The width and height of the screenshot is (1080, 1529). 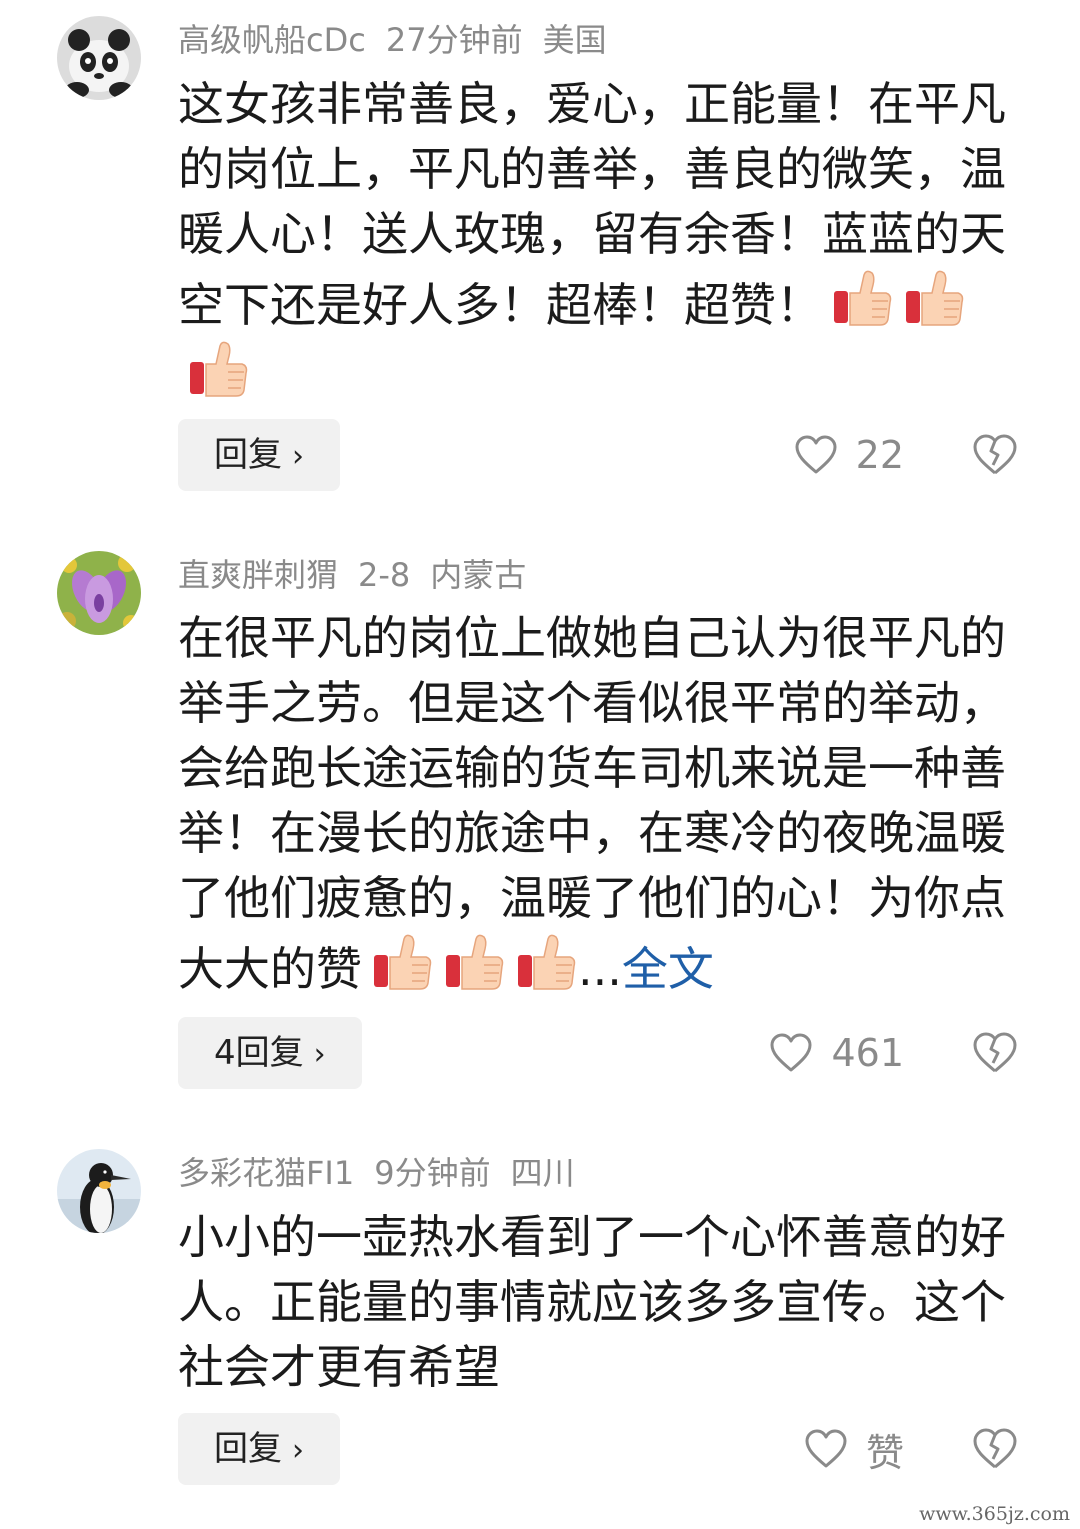 What do you see at coordinates (454, 40) in the screenshot?
I see `timestamp: 27分钟前` at bounding box center [454, 40].